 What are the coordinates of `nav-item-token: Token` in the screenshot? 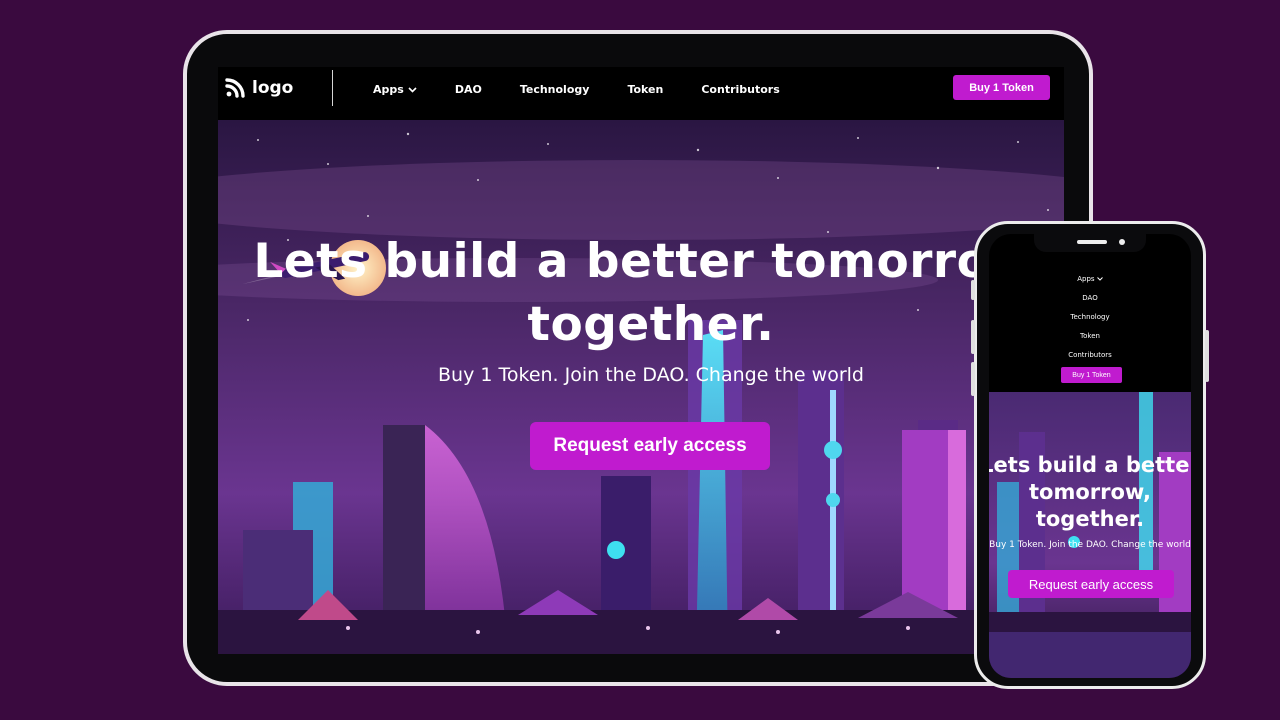 It's located at (645, 89).